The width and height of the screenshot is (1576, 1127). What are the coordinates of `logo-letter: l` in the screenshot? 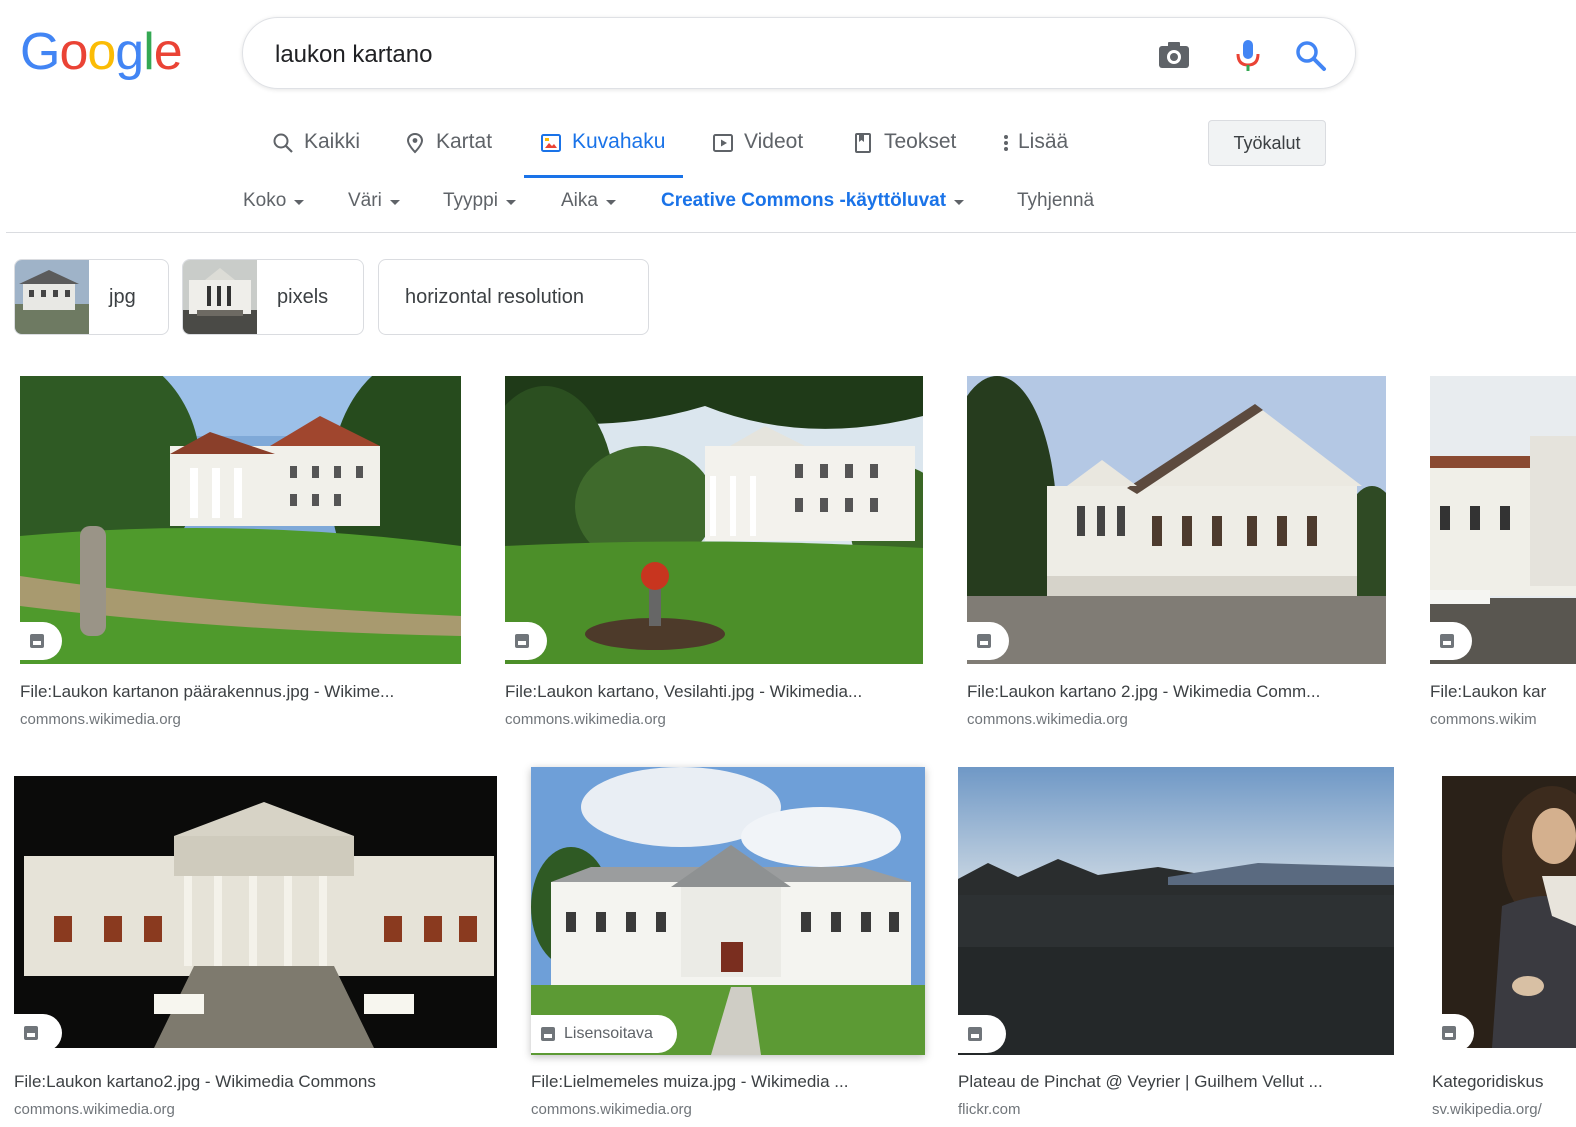 It's located at (149, 52).